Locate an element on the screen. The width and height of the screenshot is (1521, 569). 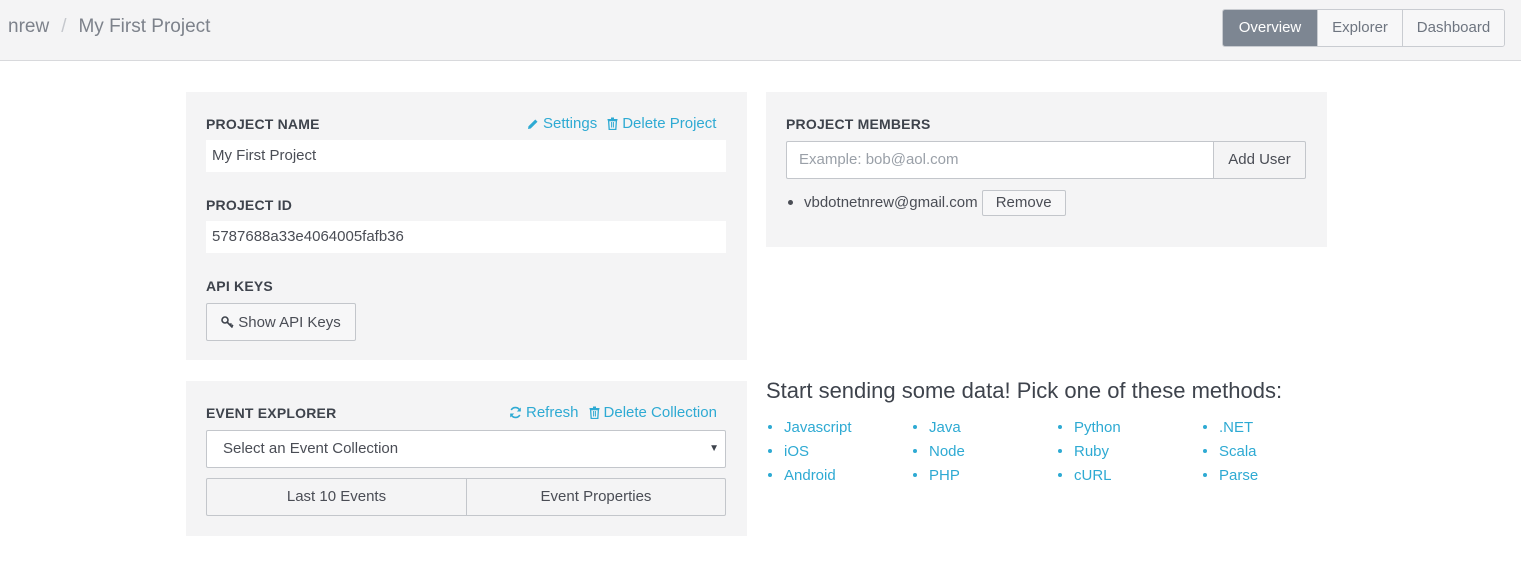
method-scala: Scala is located at coordinates (1275, 451).